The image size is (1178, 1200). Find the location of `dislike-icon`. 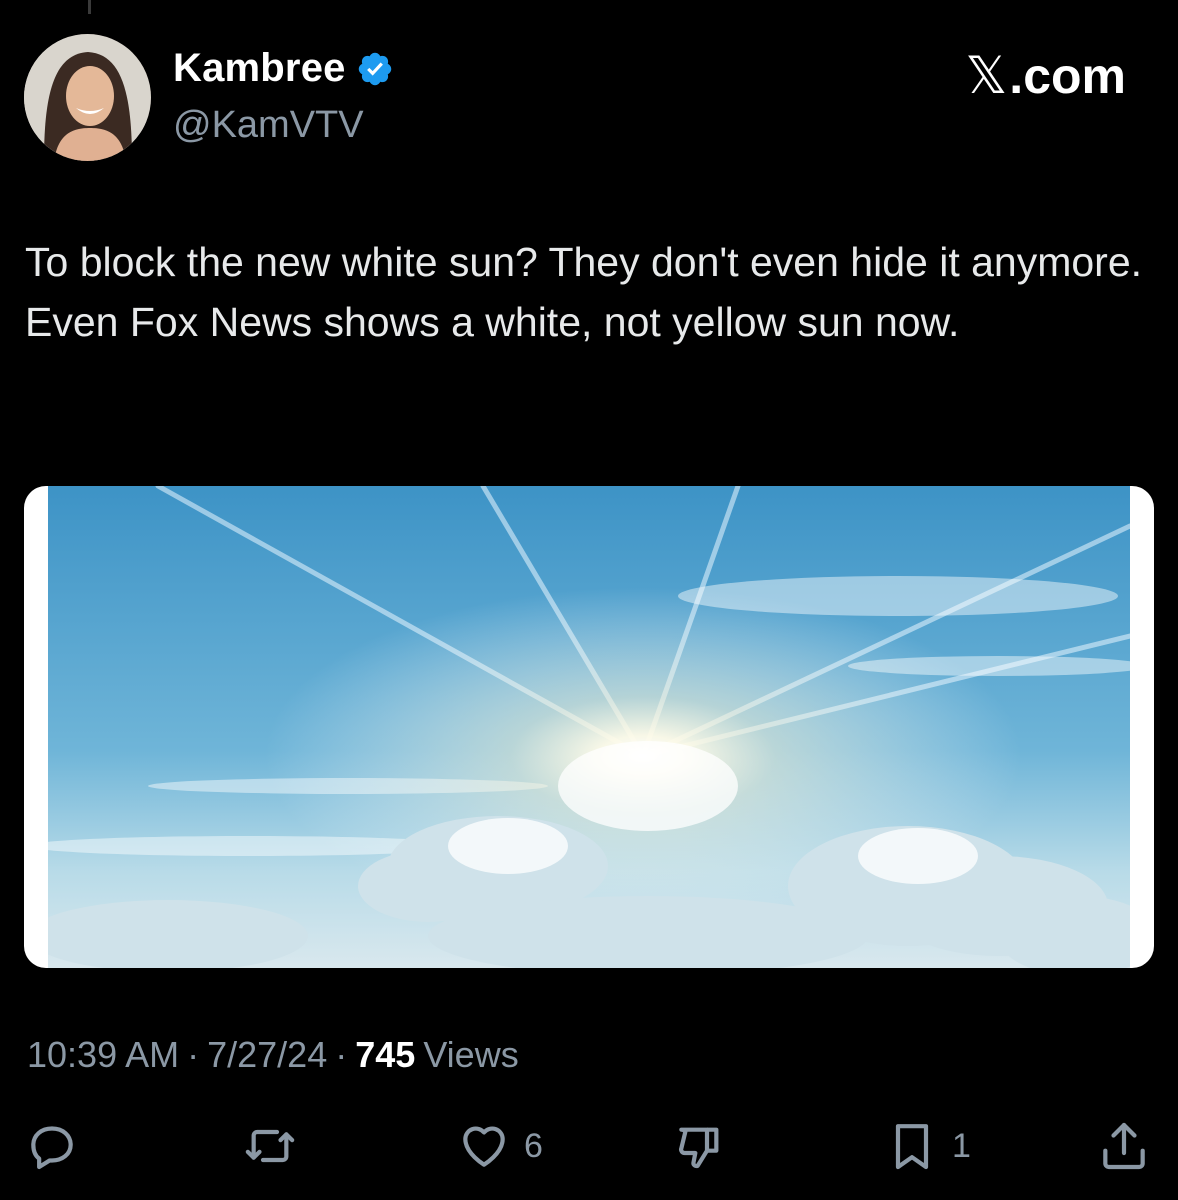

dislike-icon is located at coordinates (699, 1148).